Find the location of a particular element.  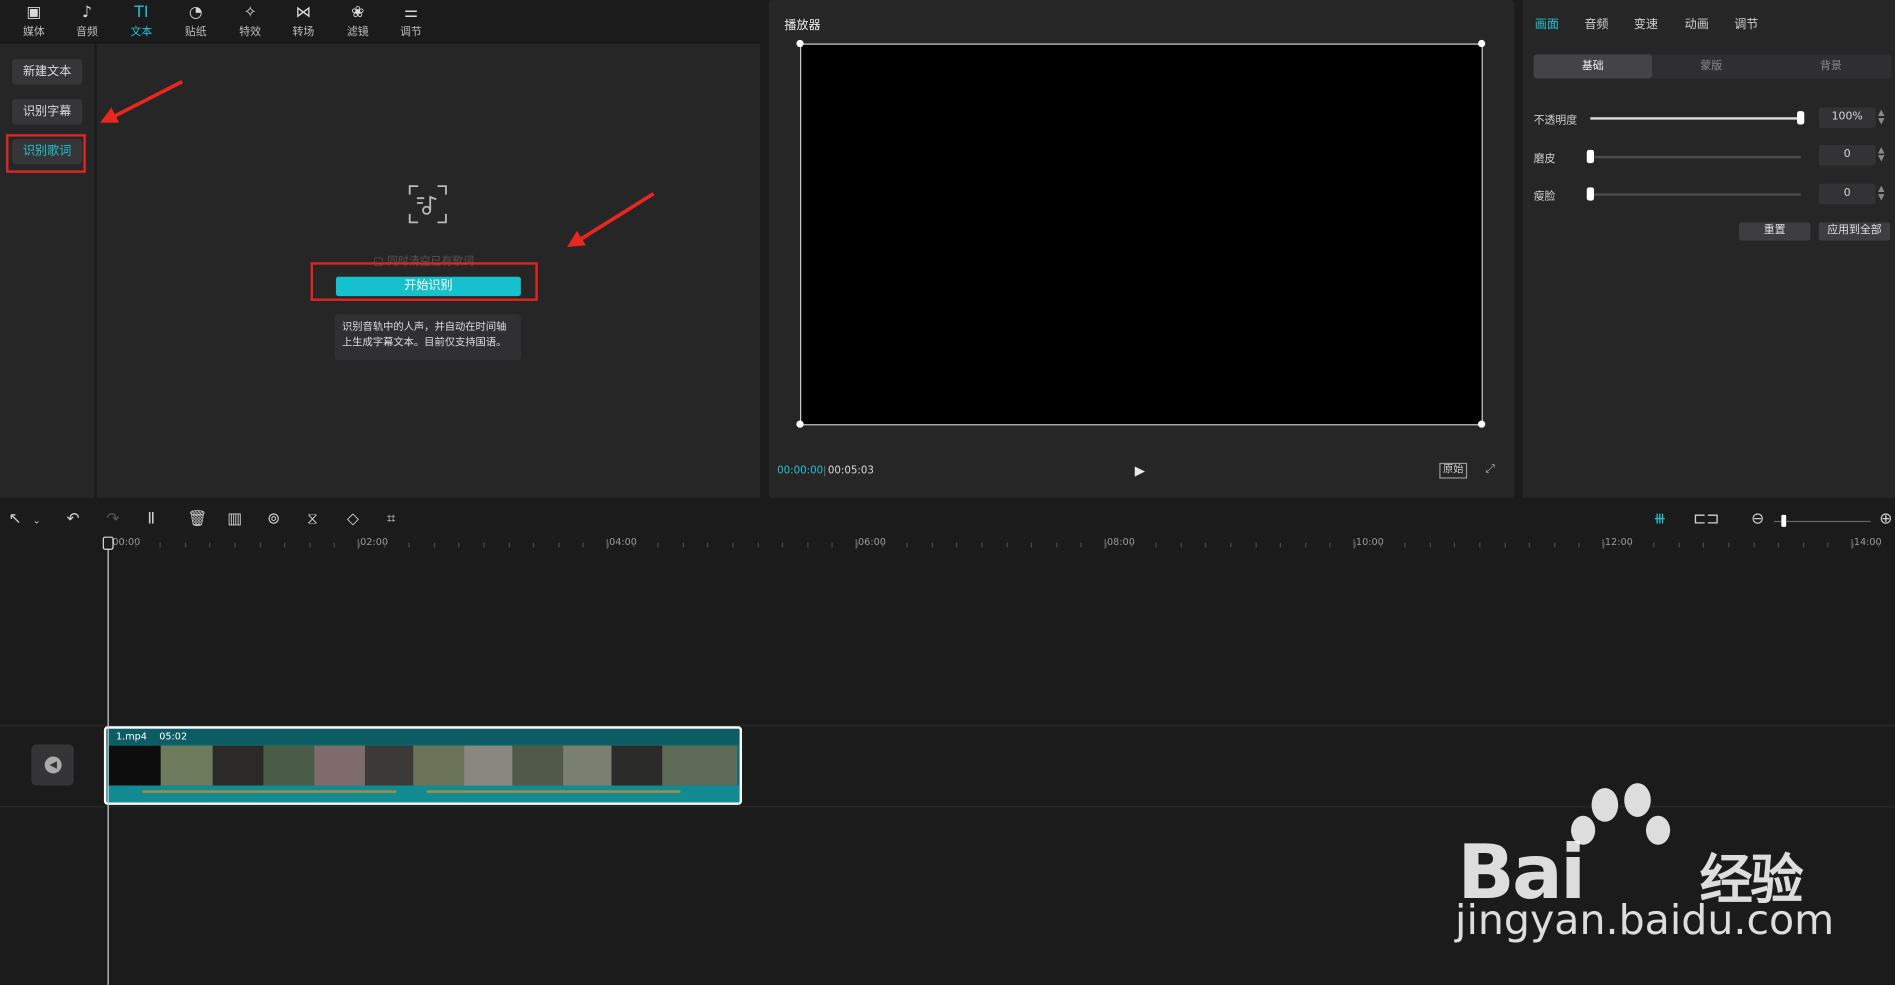

slim-face-slider is located at coordinates (1695, 194).